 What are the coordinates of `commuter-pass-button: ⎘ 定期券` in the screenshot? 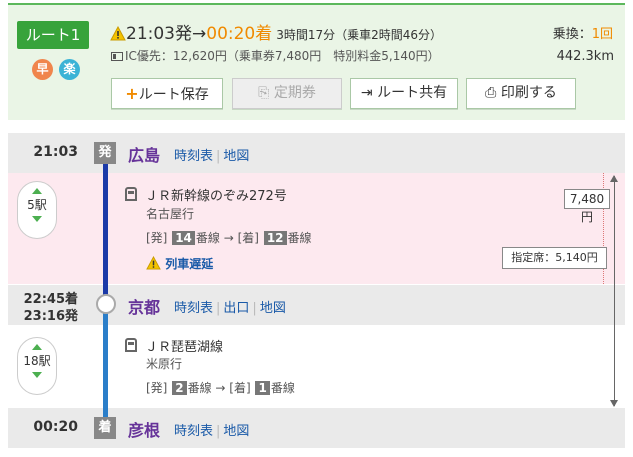 It's located at (287, 93).